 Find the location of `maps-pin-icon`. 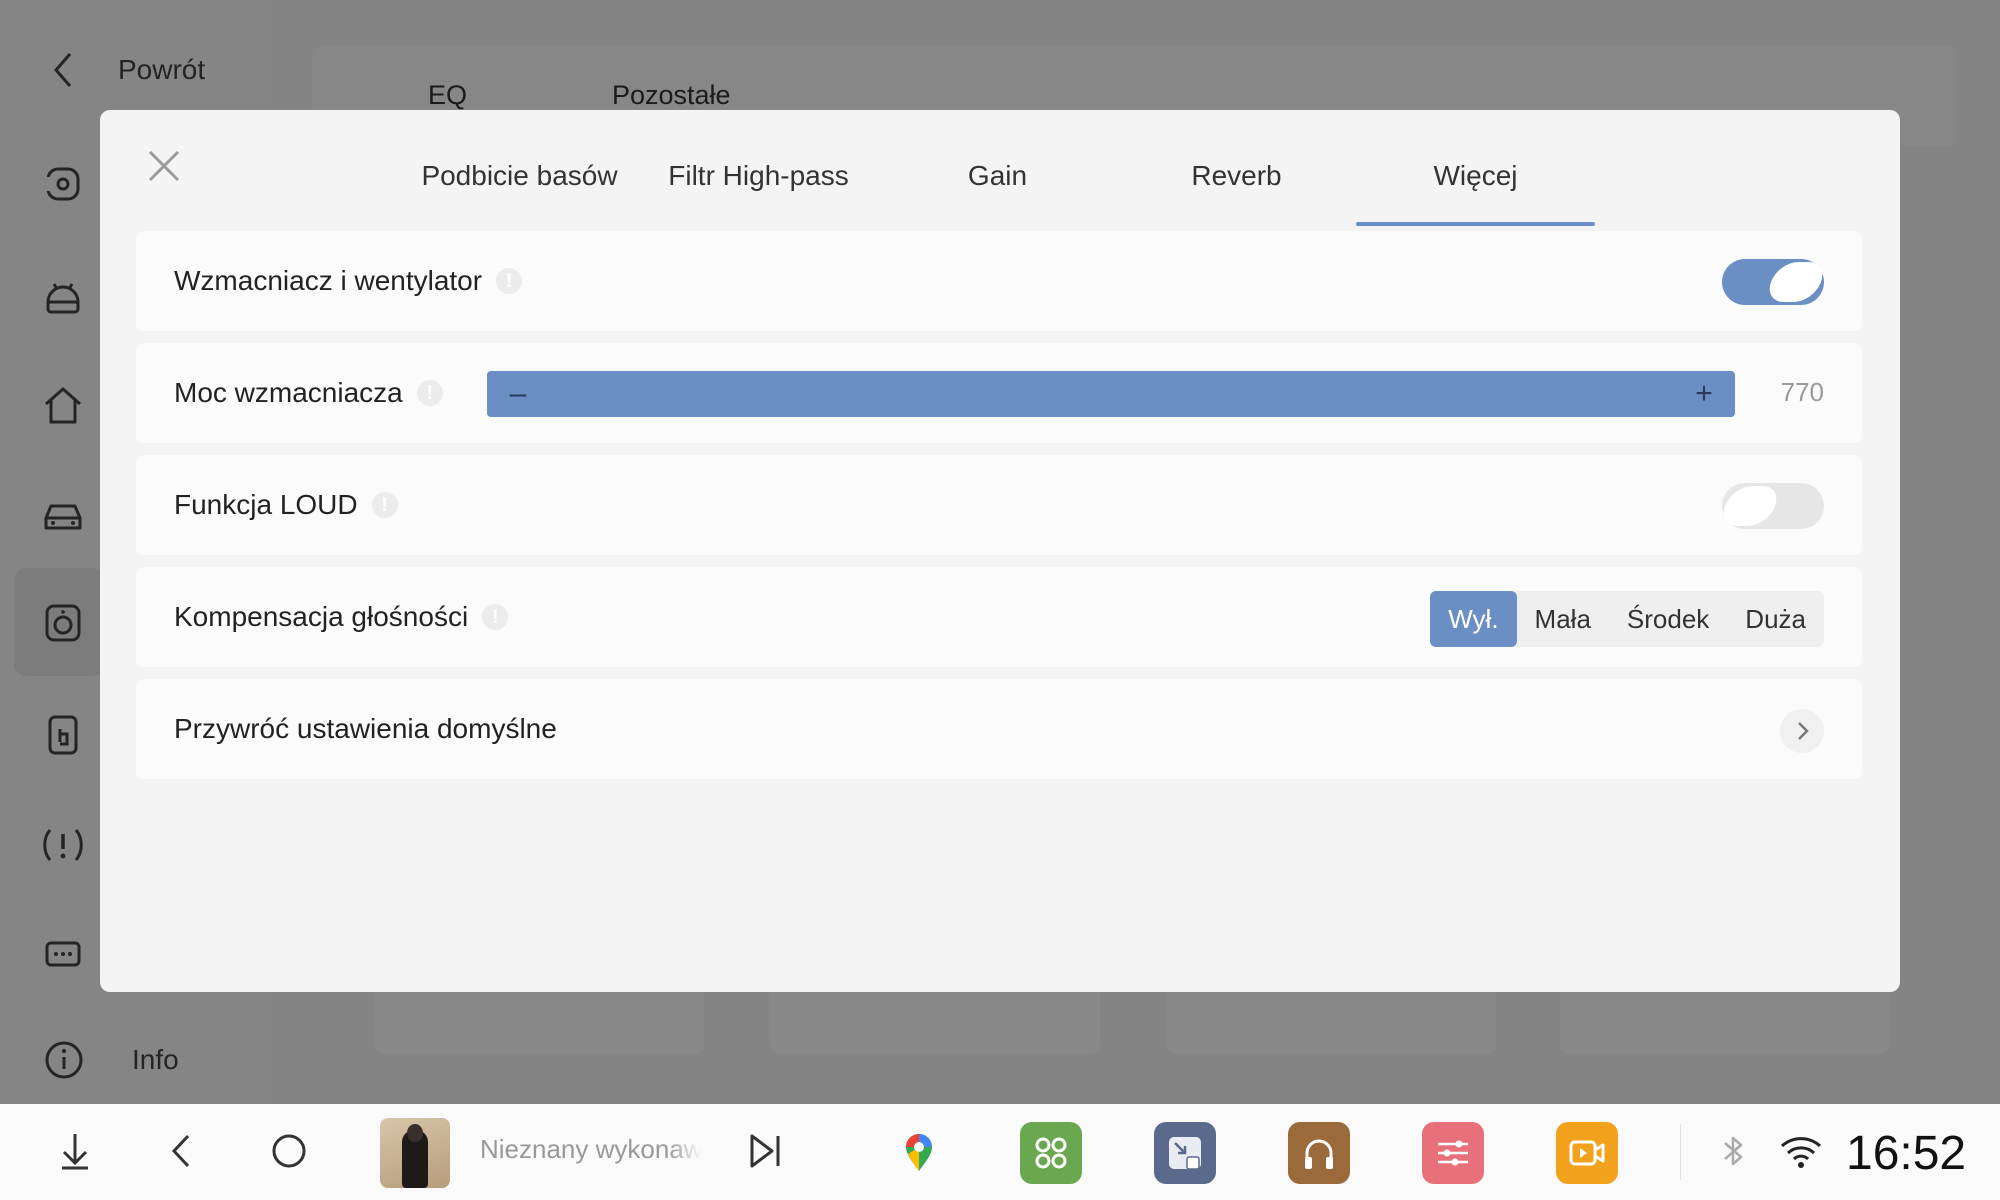

maps-pin-icon is located at coordinates (919, 1152).